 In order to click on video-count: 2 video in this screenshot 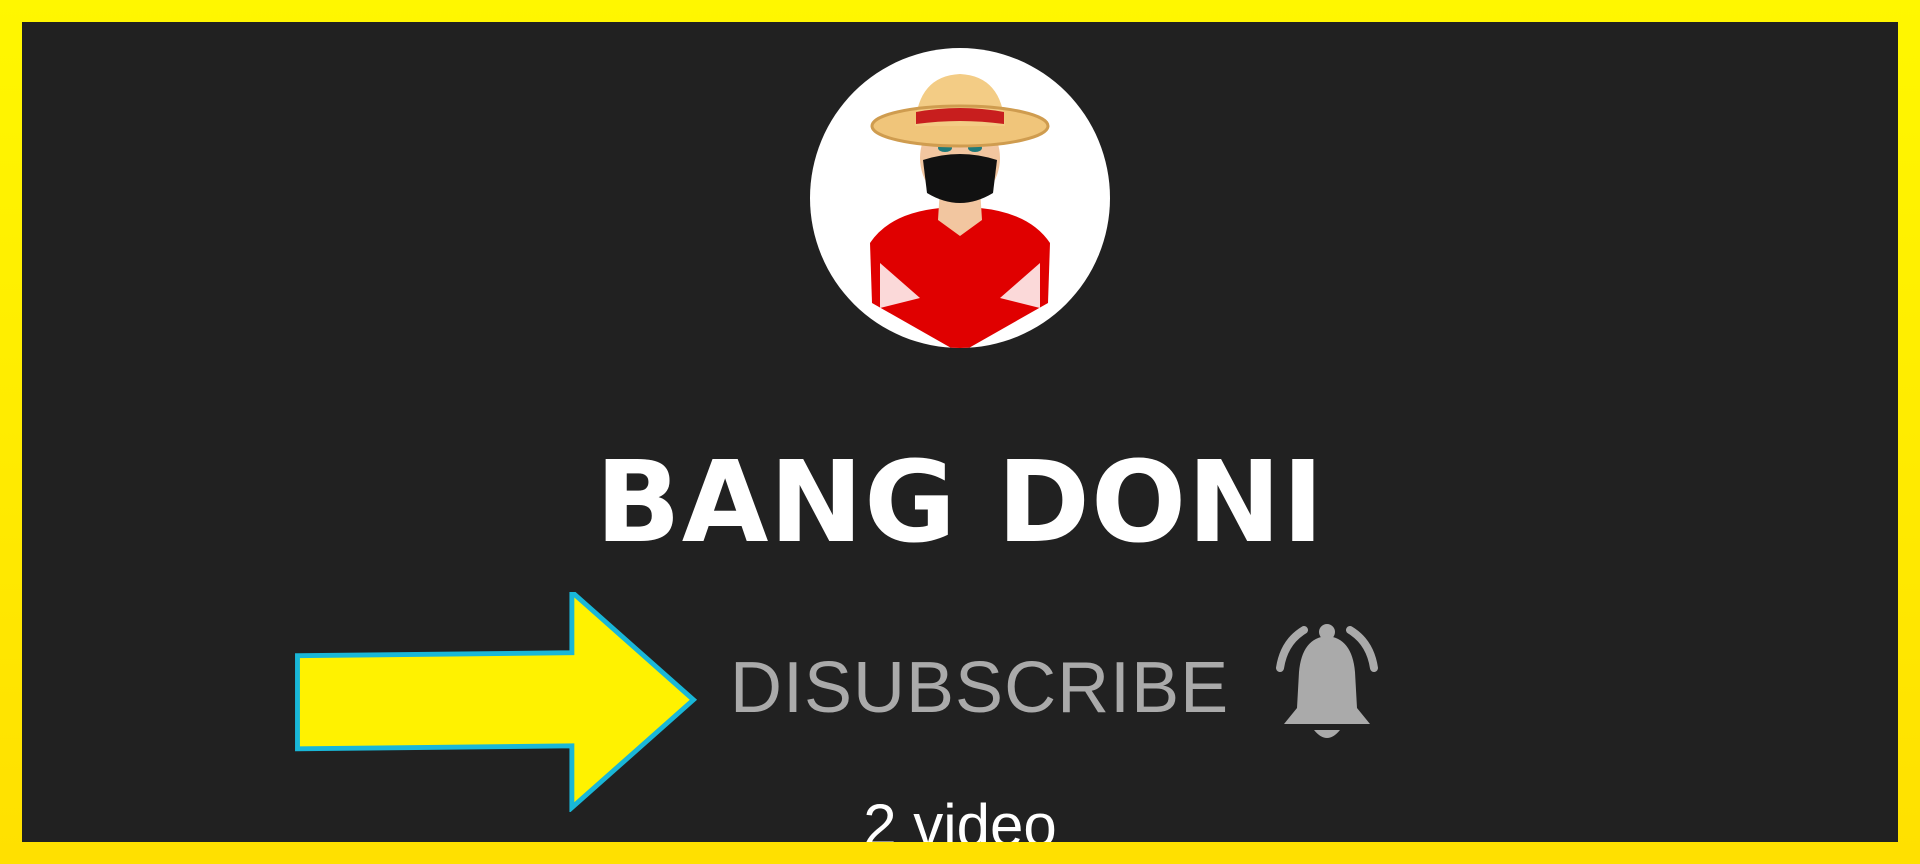, I will do `click(960, 817)`.